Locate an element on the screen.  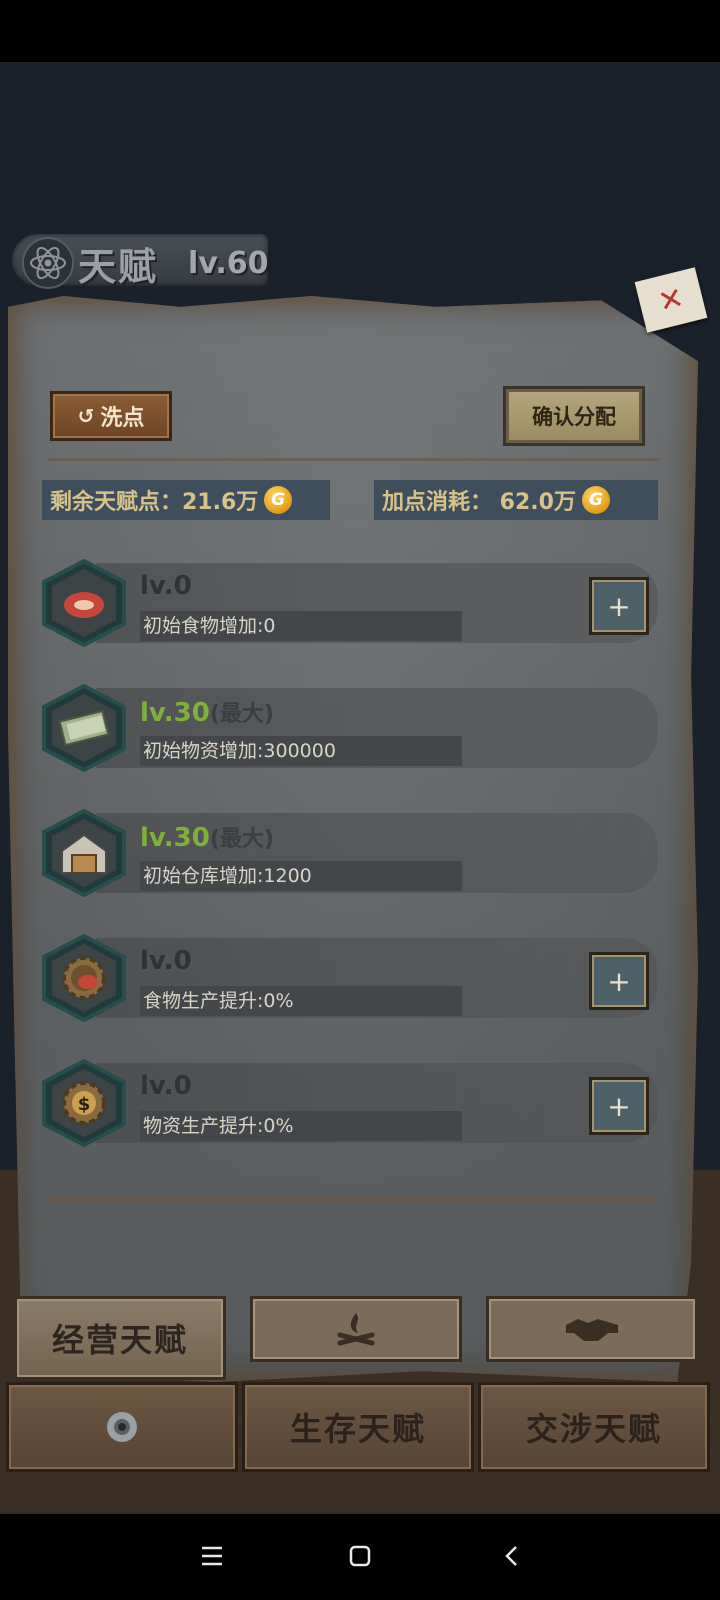
confirm-label: 确认分配 is located at coordinates (574, 417).